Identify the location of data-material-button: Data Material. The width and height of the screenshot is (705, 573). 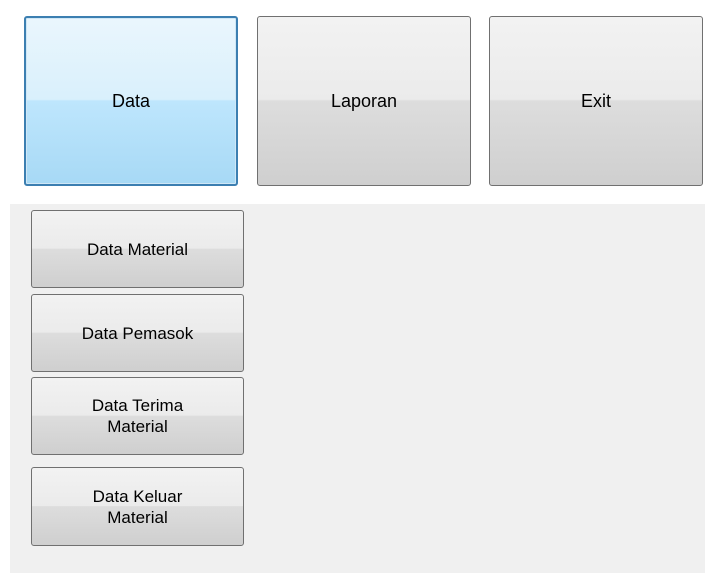
(137, 249).